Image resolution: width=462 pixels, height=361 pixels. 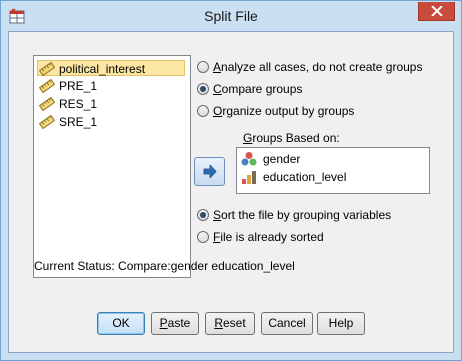 What do you see at coordinates (305, 177) in the screenshot?
I see `group-variable-label: education_level` at bounding box center [305, 177].